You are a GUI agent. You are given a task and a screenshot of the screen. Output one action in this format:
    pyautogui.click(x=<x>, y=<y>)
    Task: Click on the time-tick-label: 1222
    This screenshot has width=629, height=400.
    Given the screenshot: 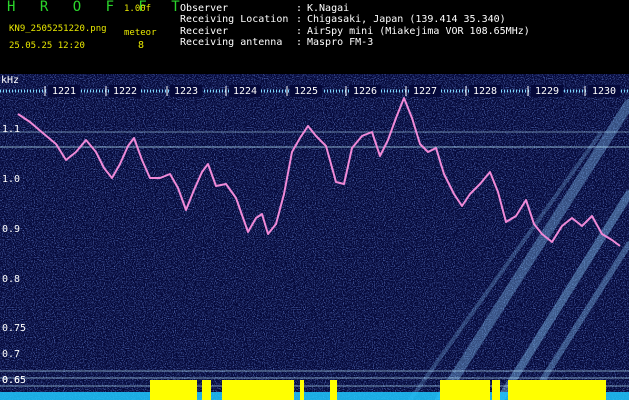 What is the action you would take?
    pyautogui.click(x=125, y=91)
    